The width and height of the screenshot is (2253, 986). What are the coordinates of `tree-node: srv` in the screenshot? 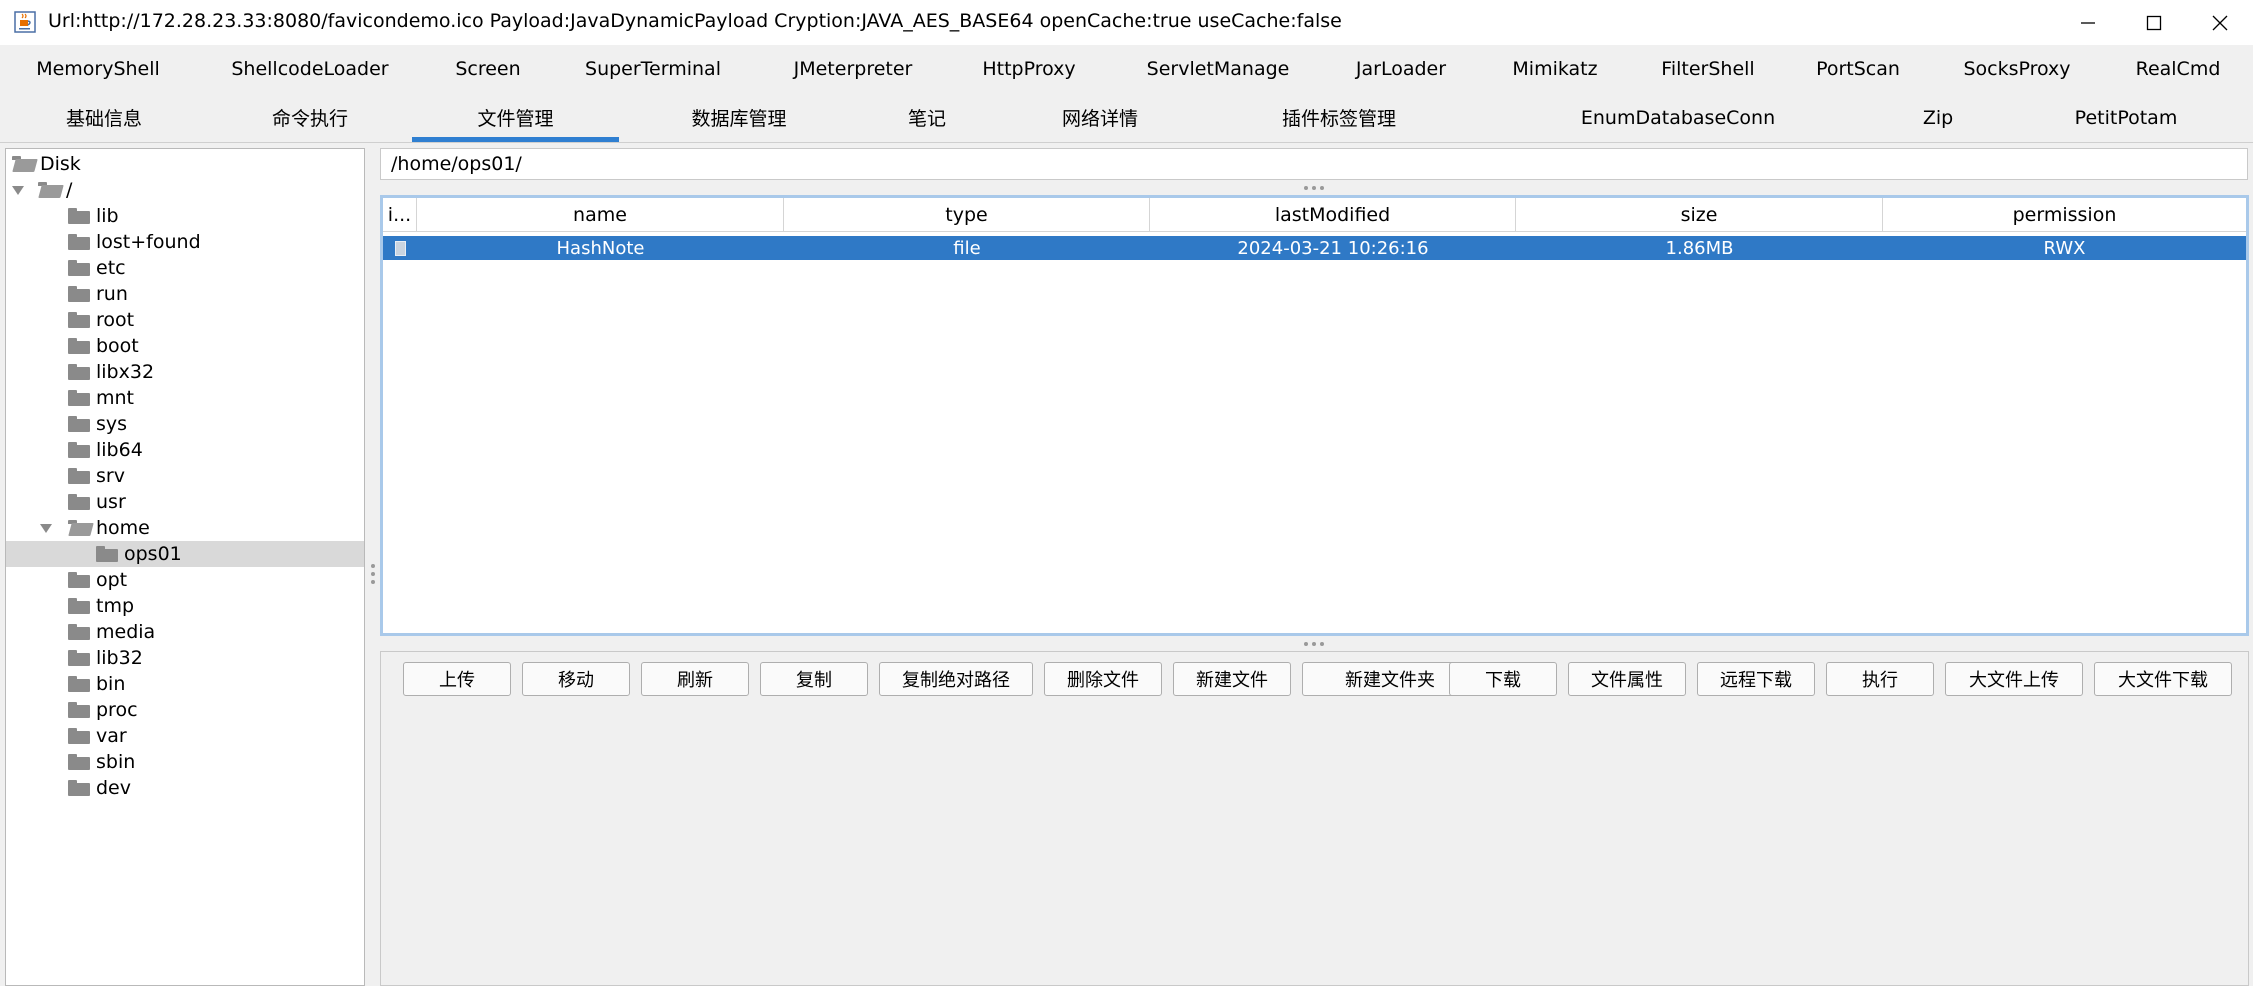 It's located at (247, 476).